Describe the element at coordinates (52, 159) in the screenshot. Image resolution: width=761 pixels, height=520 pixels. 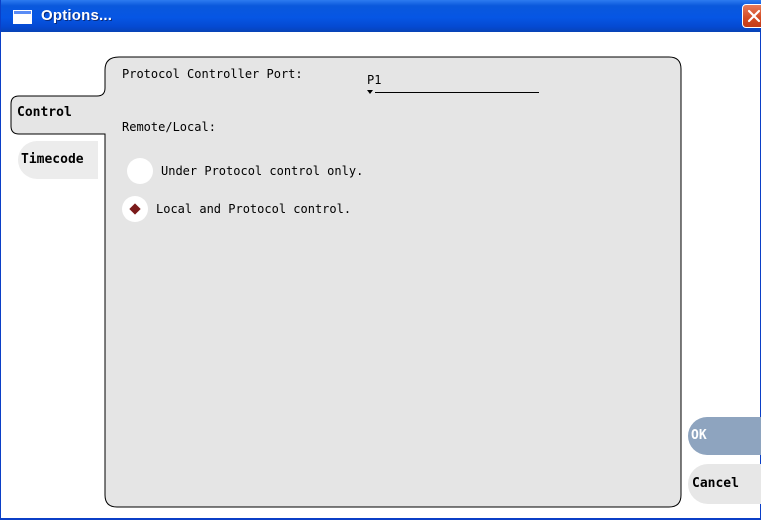
I see `tab-timecode-label: Timecode` at that location.